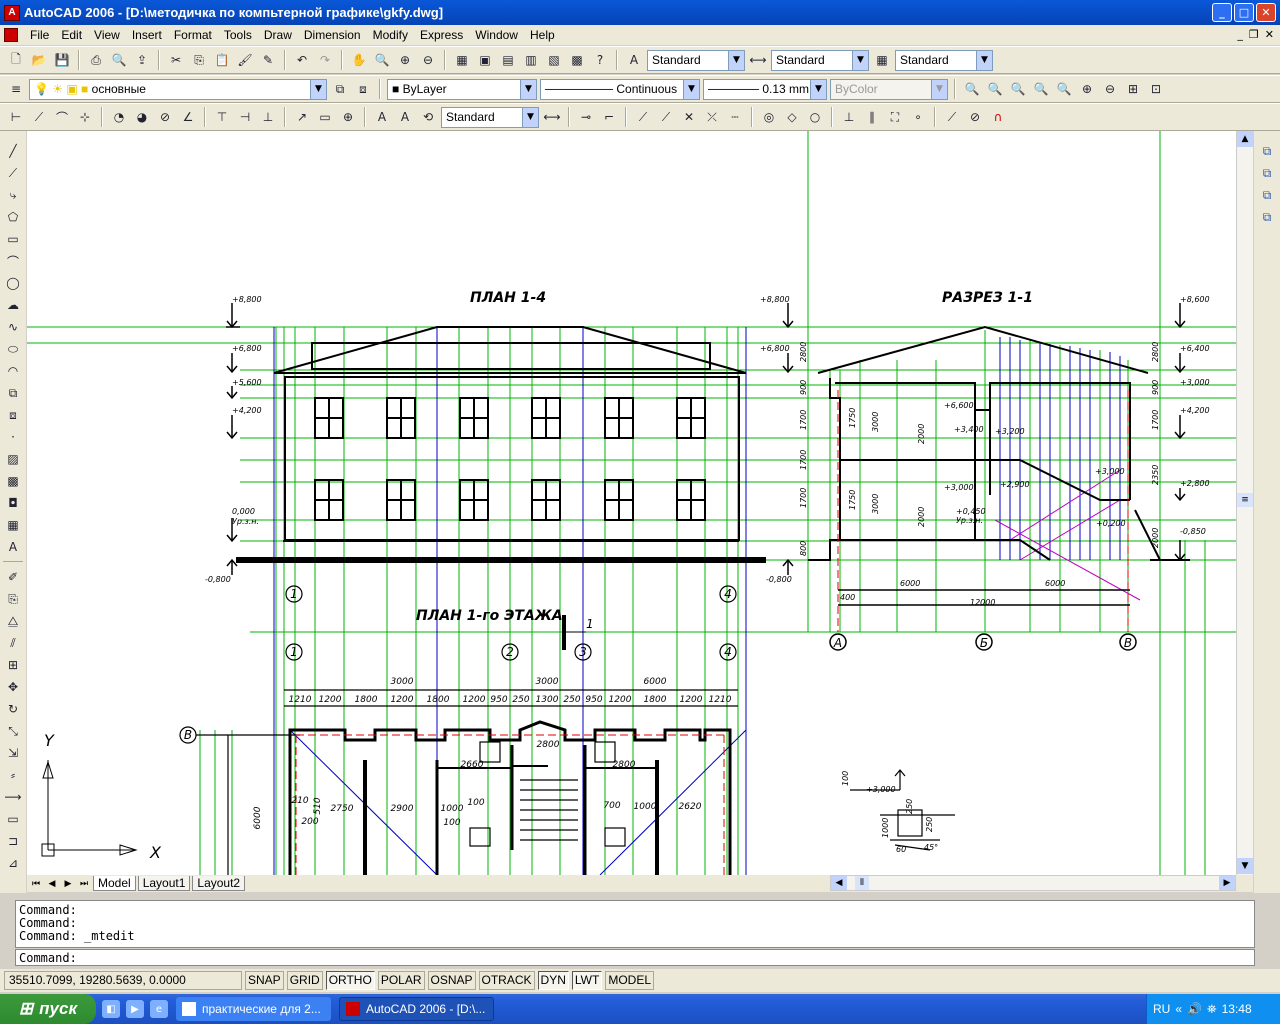 The height and width of the screenshot is (1024, 1280). I want to click on scroll-thumb: ≡, so click(1245, 500).